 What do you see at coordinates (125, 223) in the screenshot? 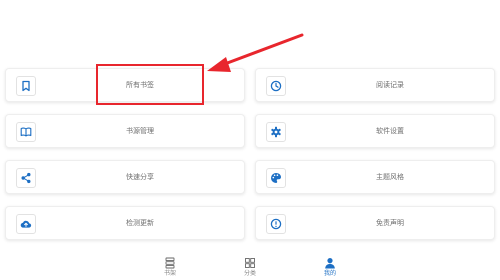
I see `menu-item-check-update: 检测更新` at bounding box center [125, 223].